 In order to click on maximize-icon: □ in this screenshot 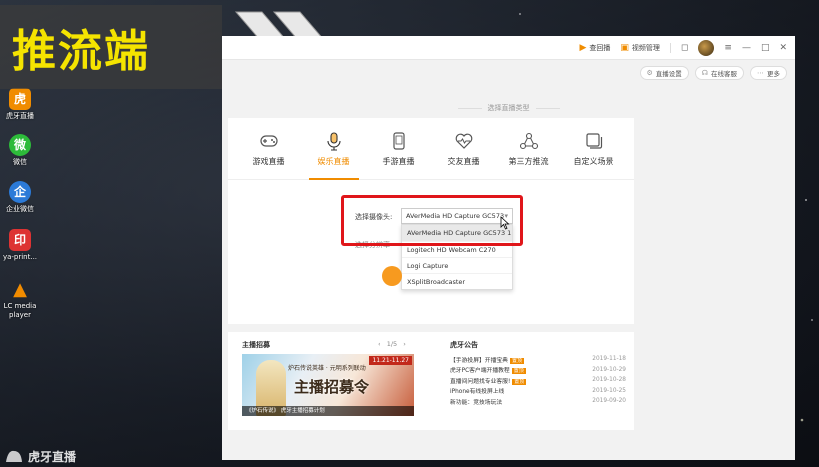, I will do `click(765, 48)`.